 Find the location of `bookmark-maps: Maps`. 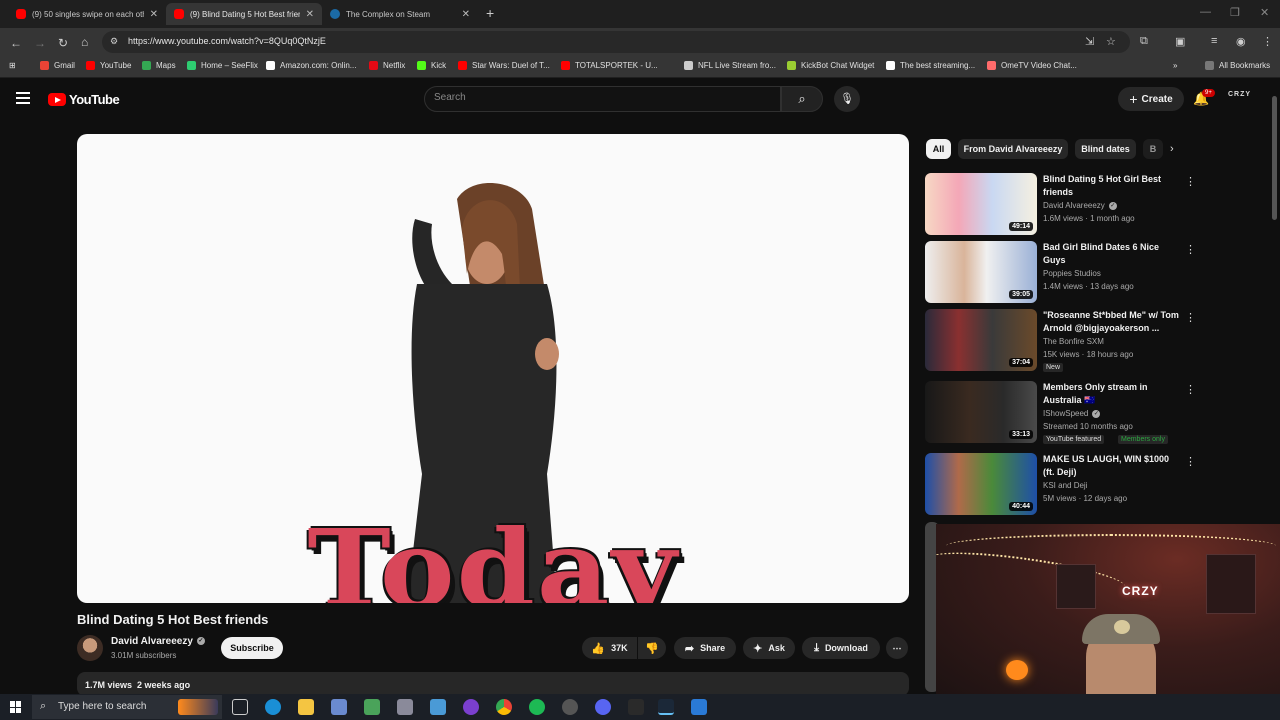

bookmark-maps: Maps is located at coordinates (159, 65).